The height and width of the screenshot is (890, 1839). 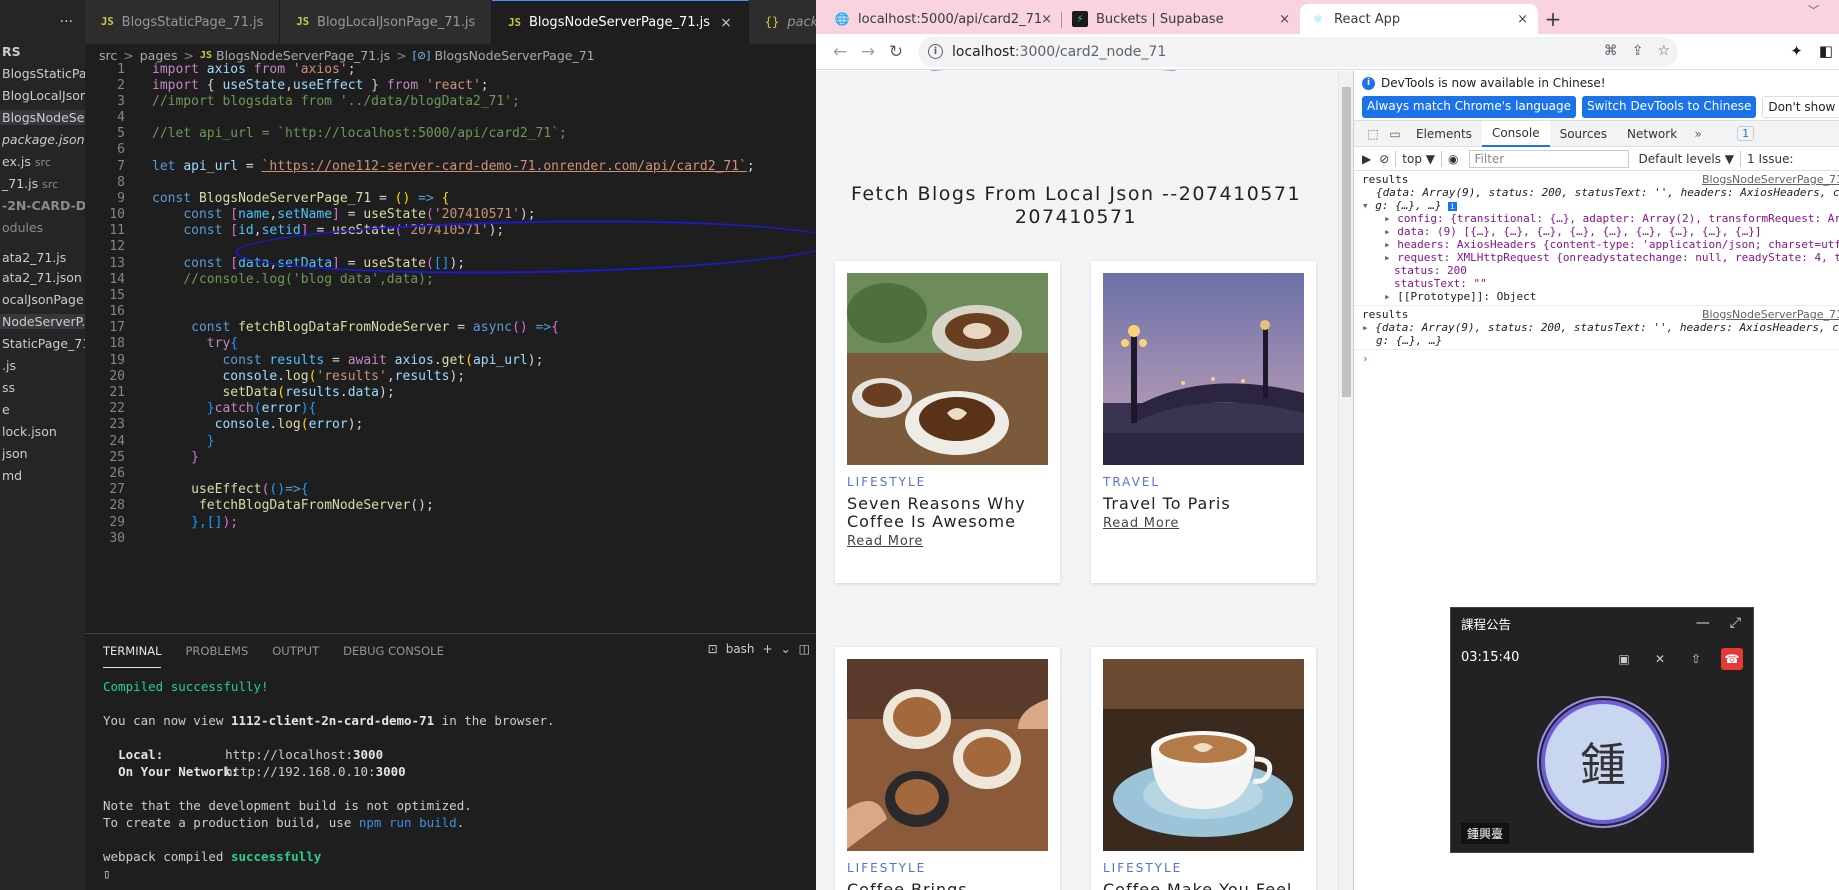 What do you see at coordinates (21, 227) in the screenshot?
I see `explorer-item: odules` at bounding box center [21, 227].